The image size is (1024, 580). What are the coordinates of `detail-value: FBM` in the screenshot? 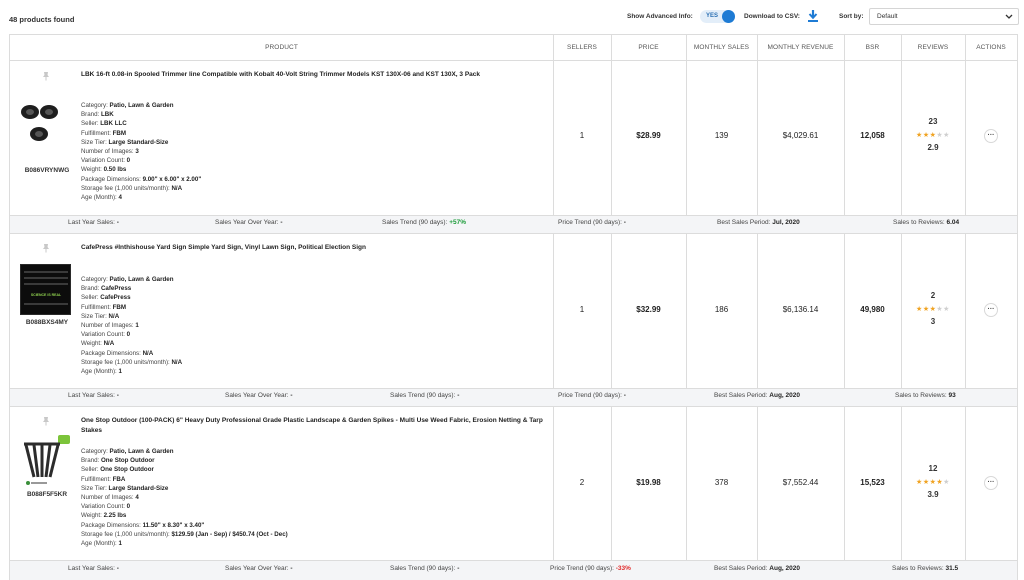 It's located at (119, 307).